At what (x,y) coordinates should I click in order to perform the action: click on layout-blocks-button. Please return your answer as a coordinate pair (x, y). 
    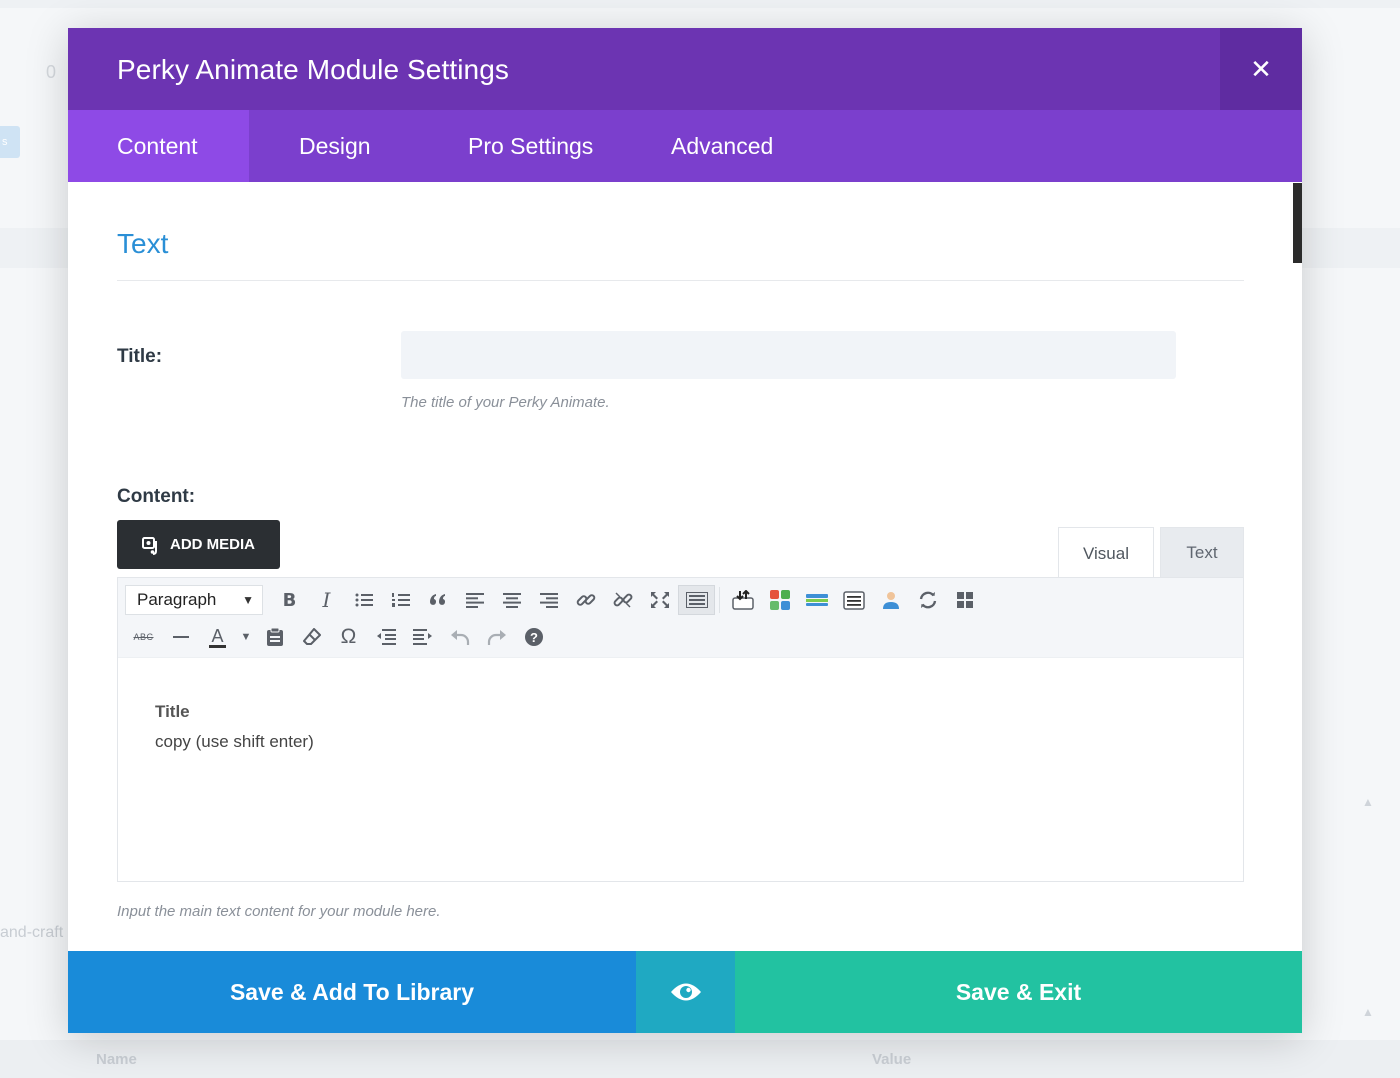
    Looking at the image, I should click on (779, 600).